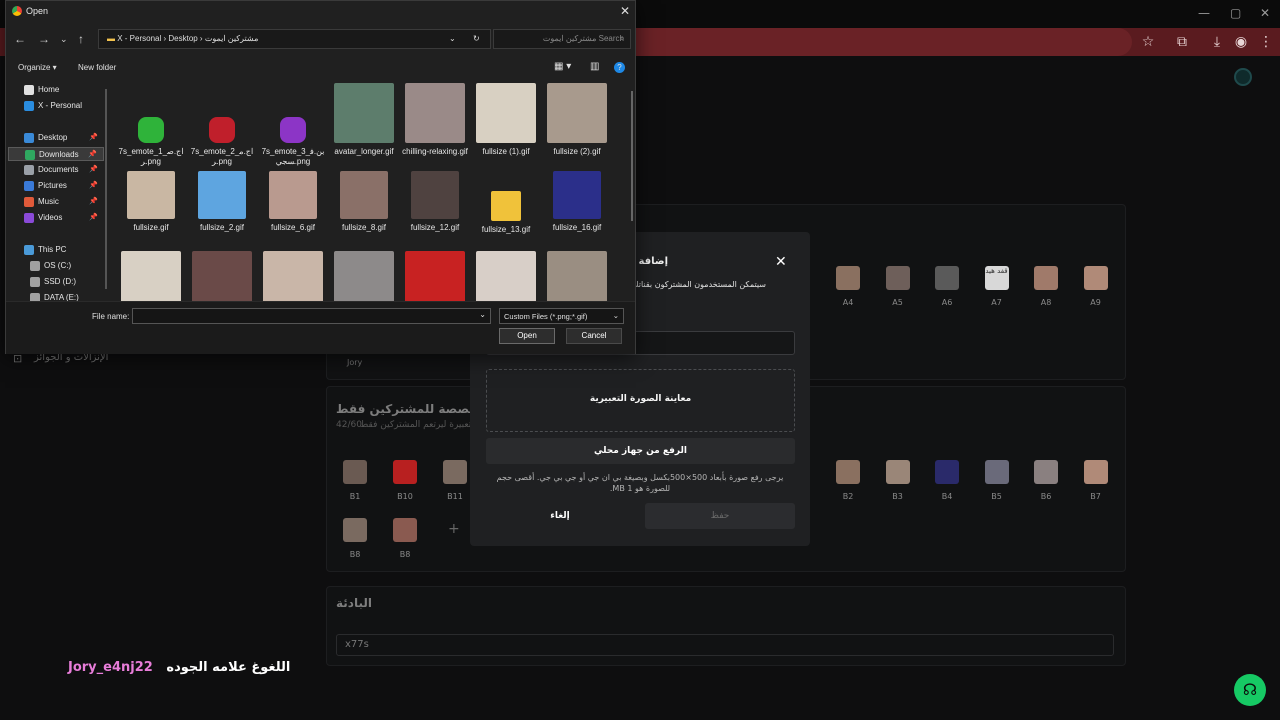 The width and height of the screenshot is (1280, 720). I want to click on cancel-button: Cancel, so click(594, 336).